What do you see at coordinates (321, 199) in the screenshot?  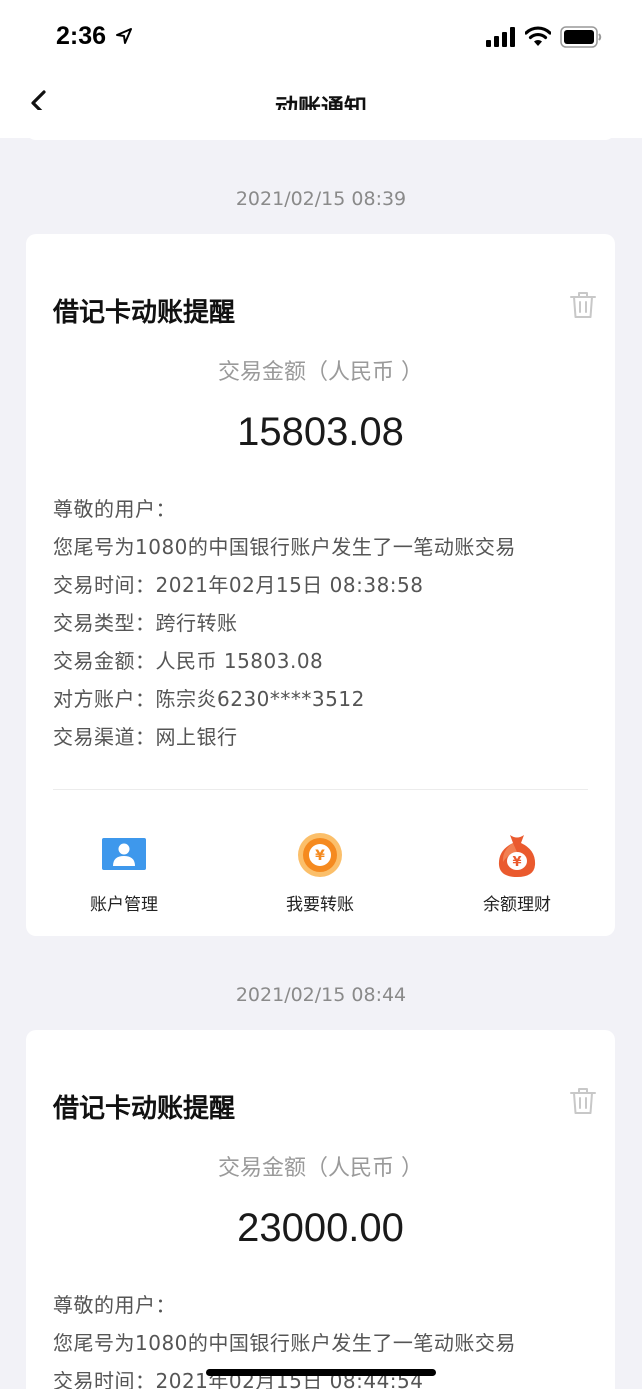 I see `notification-timestamp: 2021/02/15 08:39` at bounding box center [321, 199].